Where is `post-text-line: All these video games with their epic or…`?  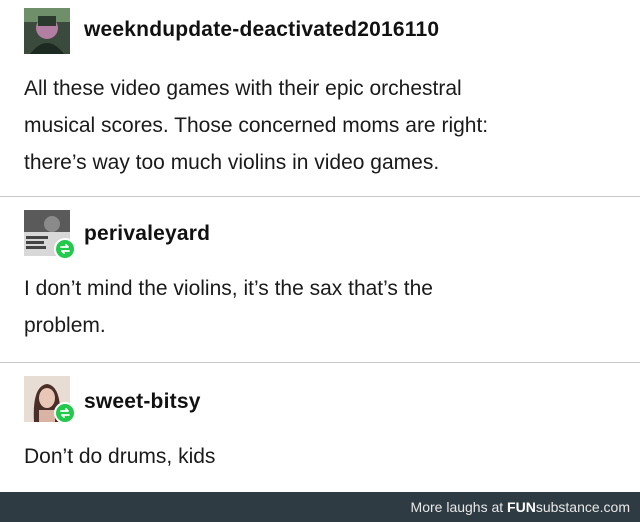
post-text-line: All these video games with their epic or… is located at coordinates (243, 88).